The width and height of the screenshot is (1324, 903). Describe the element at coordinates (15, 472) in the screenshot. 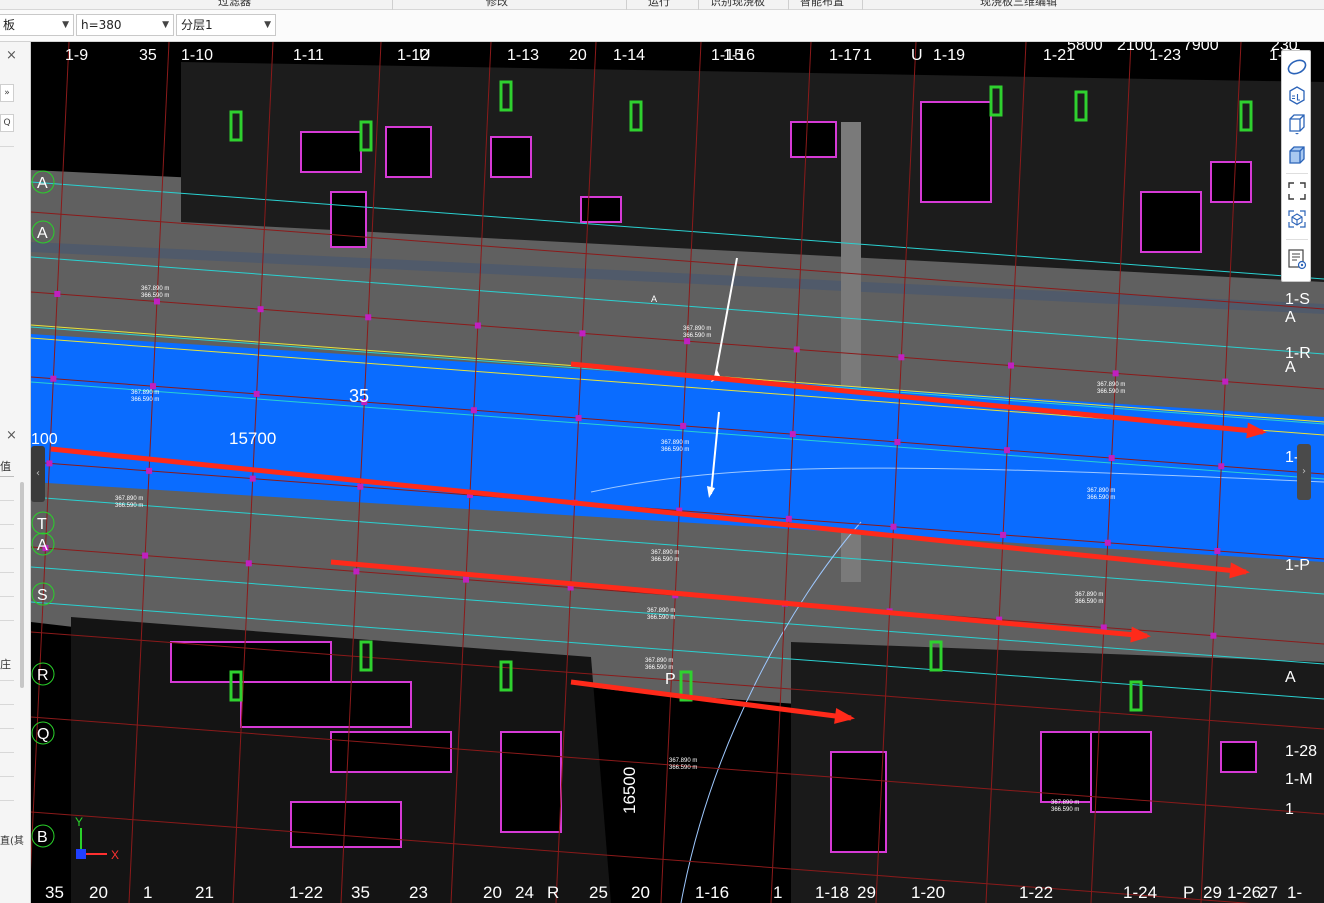

I see `left-side-panel: × » Q × 值 庄 直(其` at that location.